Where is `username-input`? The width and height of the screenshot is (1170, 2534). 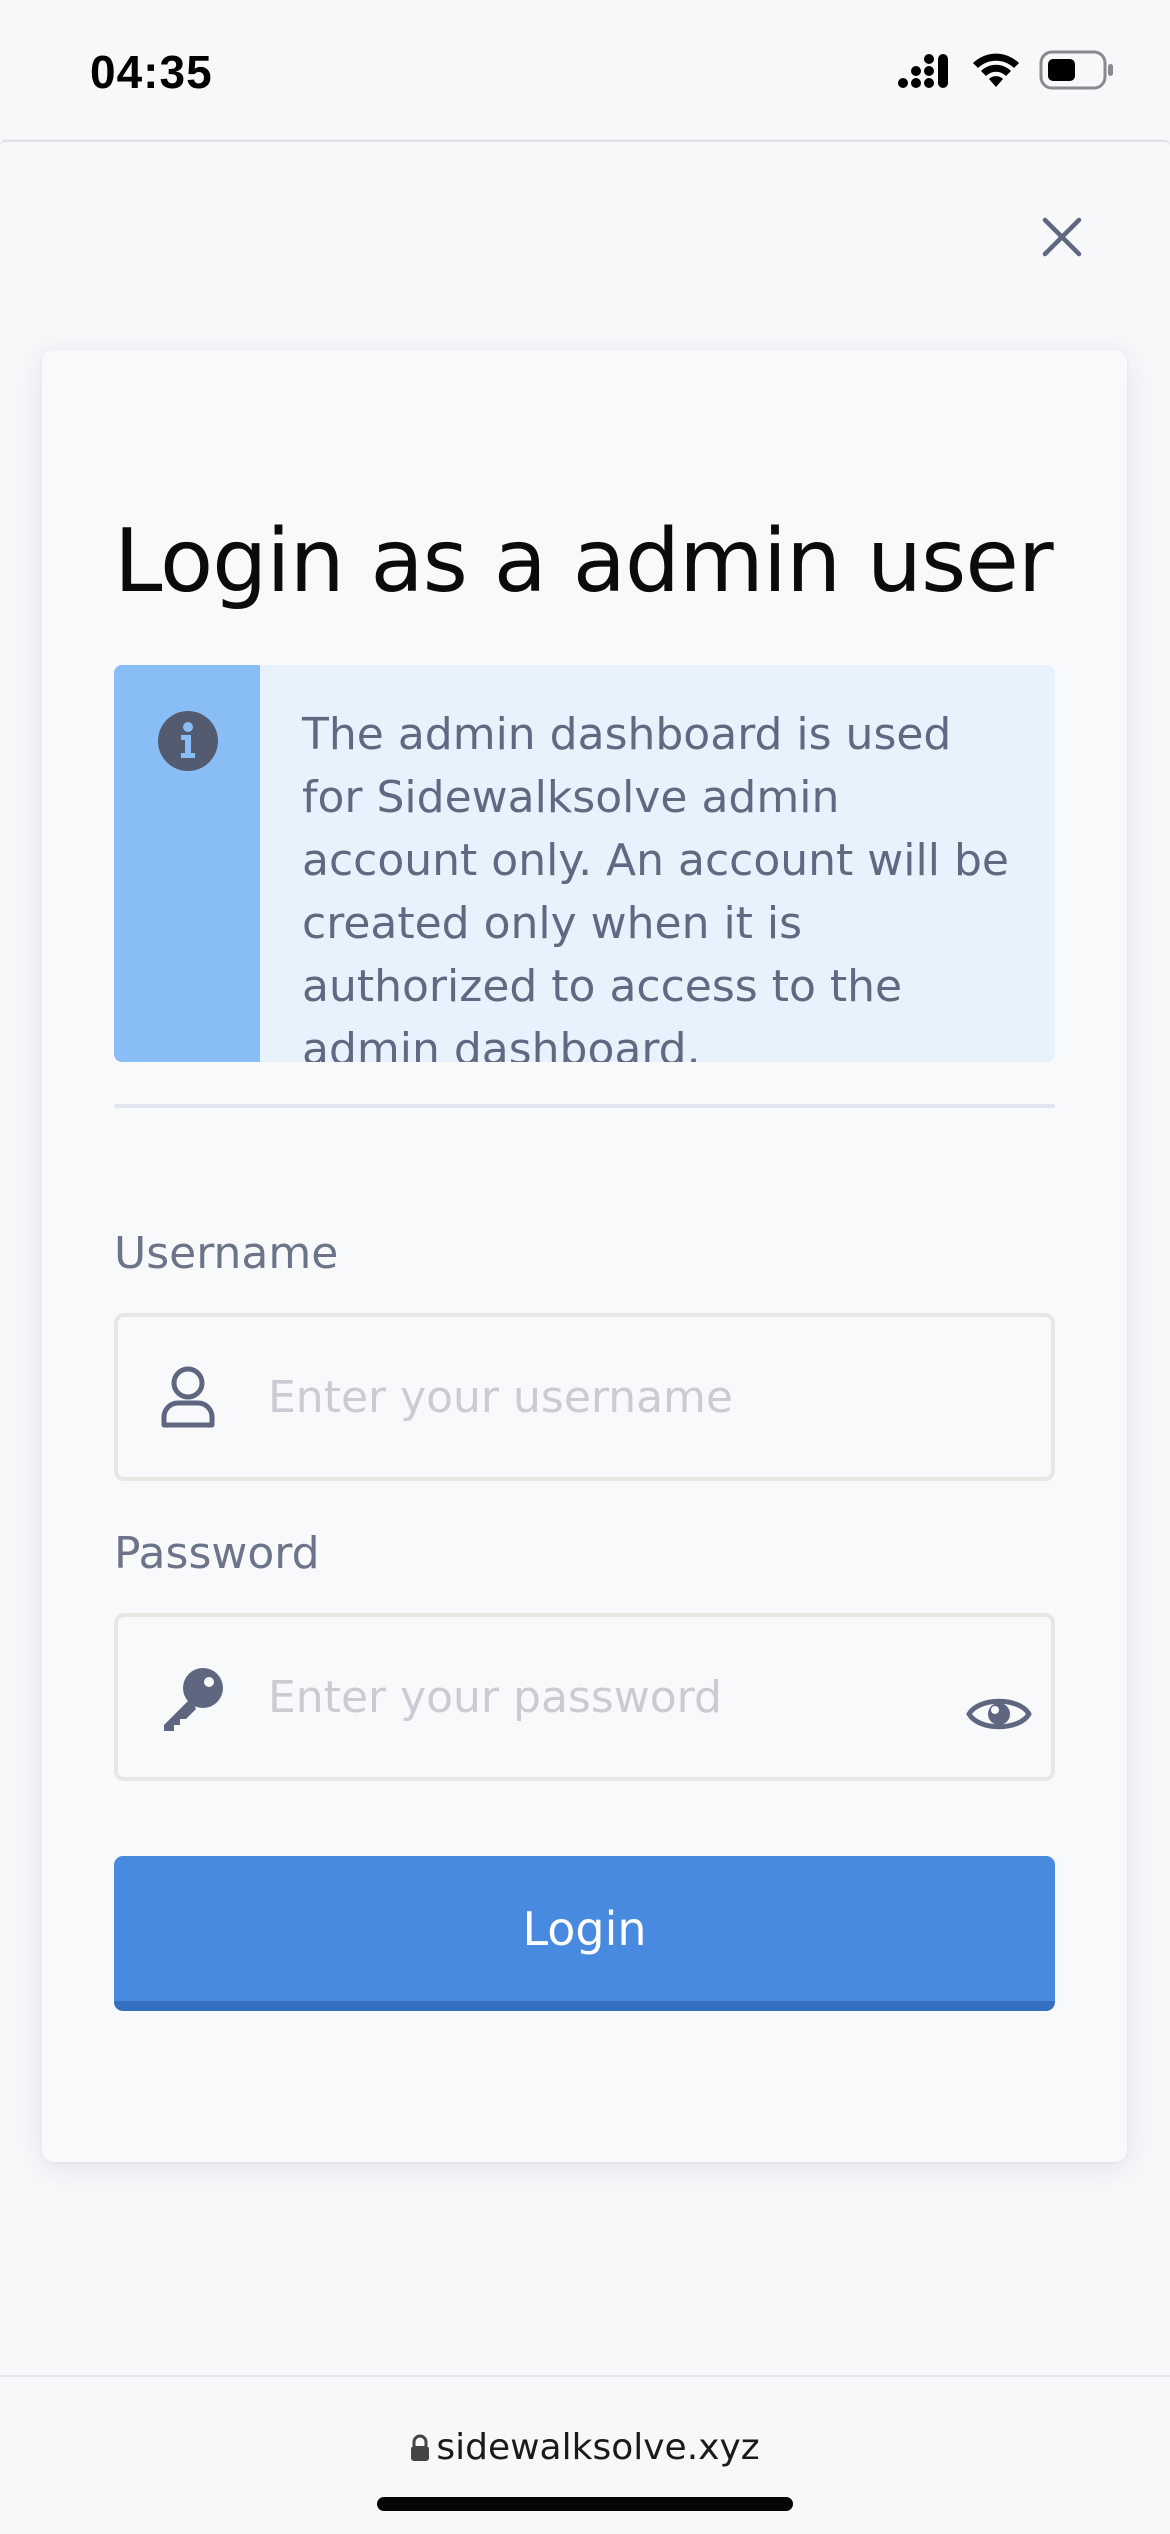 username-input is located at coordinates (618, 1397).